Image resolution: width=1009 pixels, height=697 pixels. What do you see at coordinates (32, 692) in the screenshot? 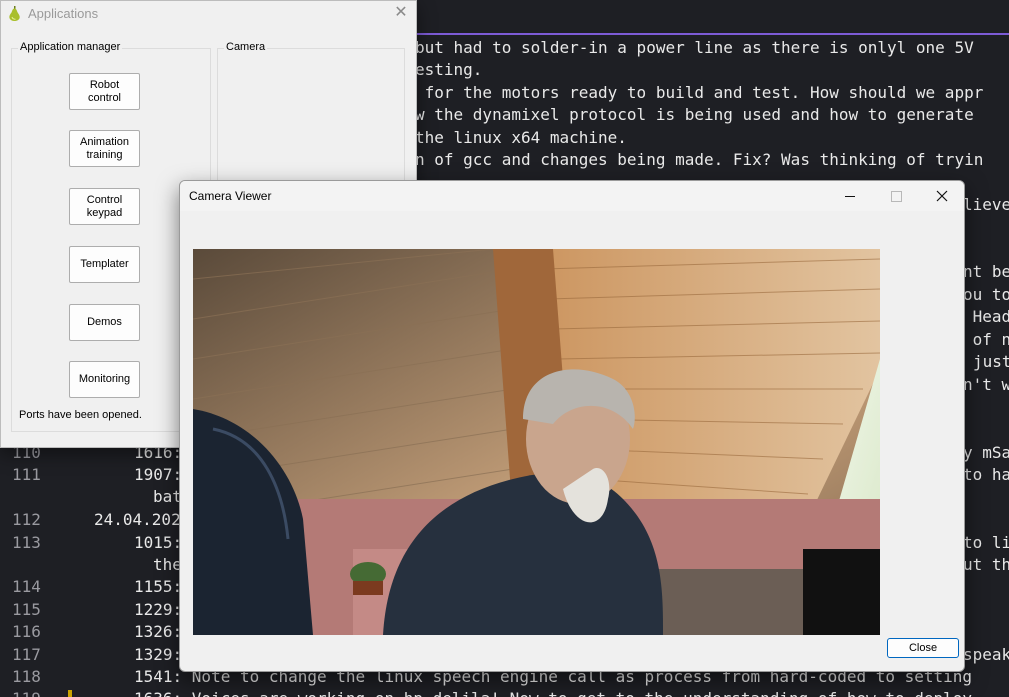
I see `line-number: 119` at bounding box center [32, 692].